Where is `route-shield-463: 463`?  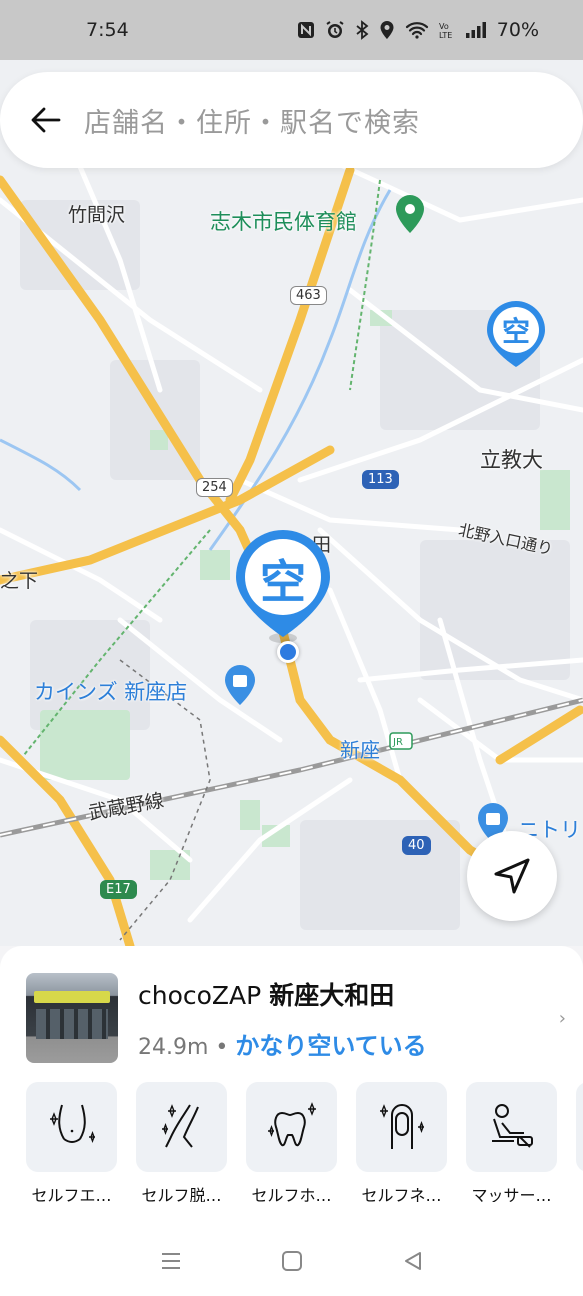 route-shield-463: 463 is located at coordinates (308, 295).